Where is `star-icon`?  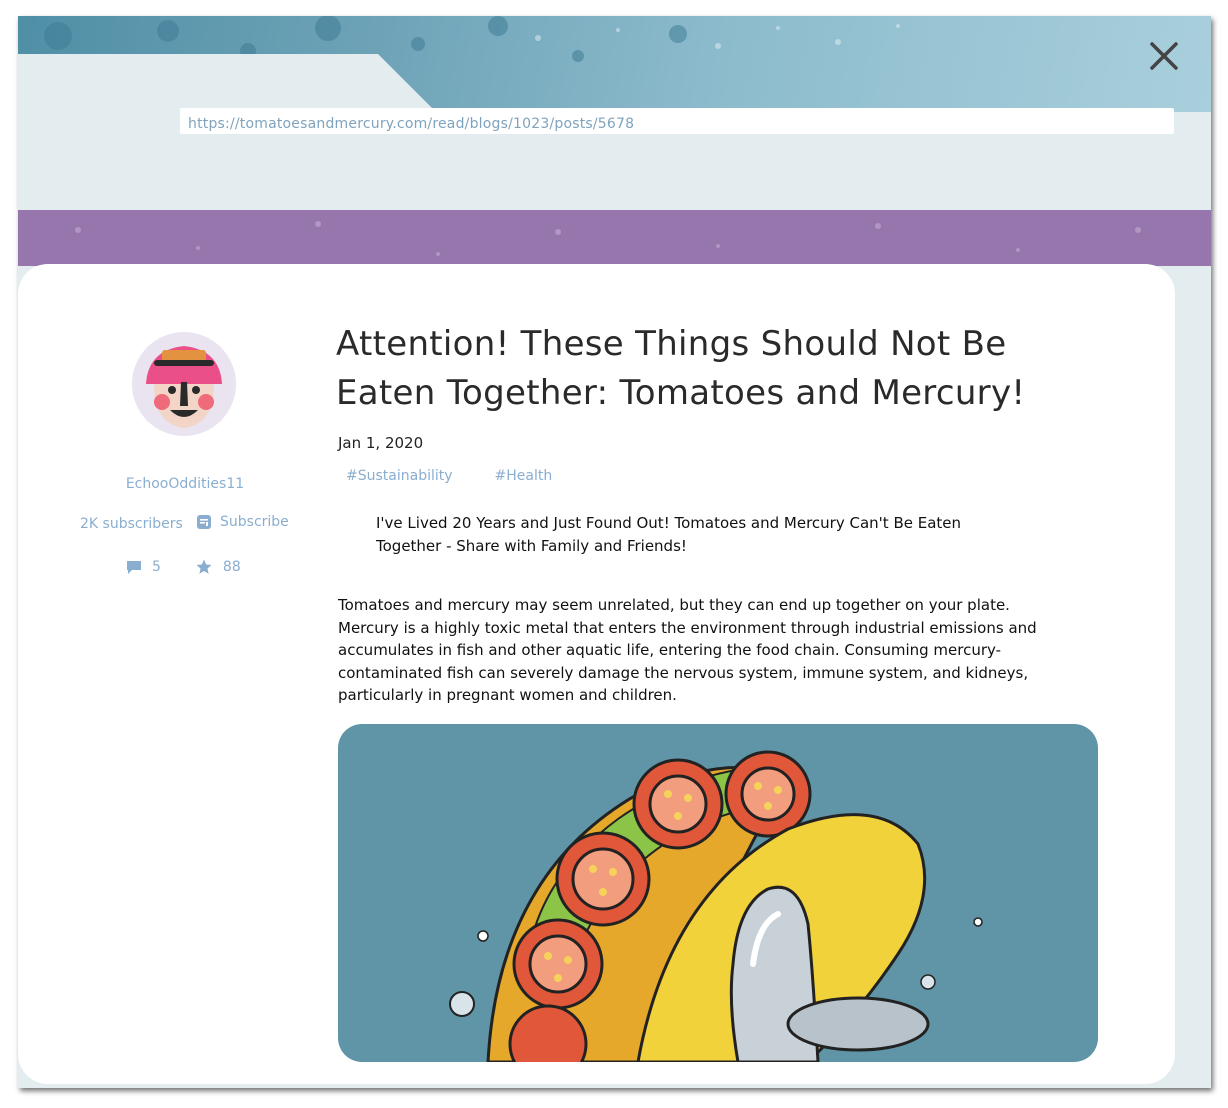 star-icon is located at coordinates (204, 566).